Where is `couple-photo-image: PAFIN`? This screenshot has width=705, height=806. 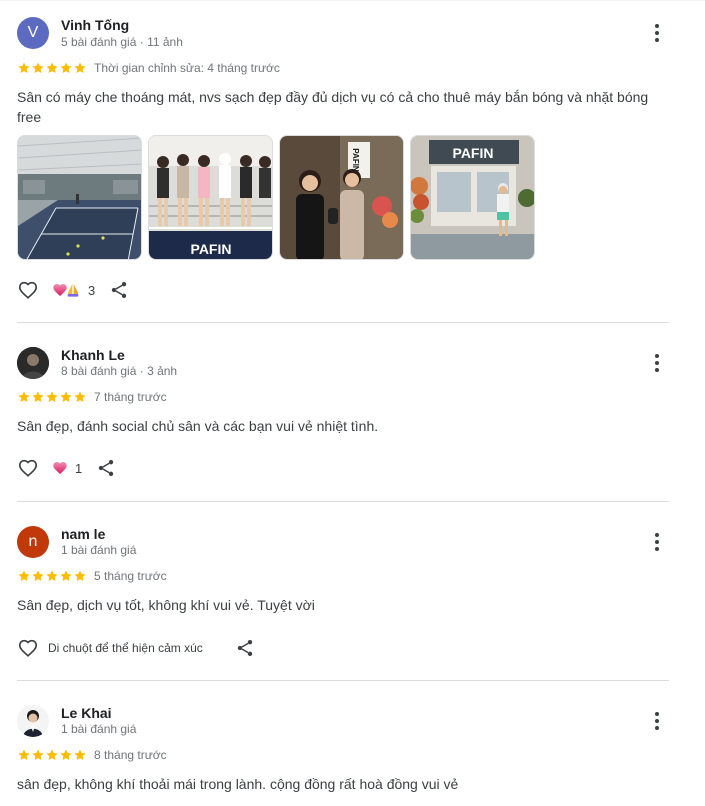
couple-photo-image: PAFIN is located at coordinates (341, 197).